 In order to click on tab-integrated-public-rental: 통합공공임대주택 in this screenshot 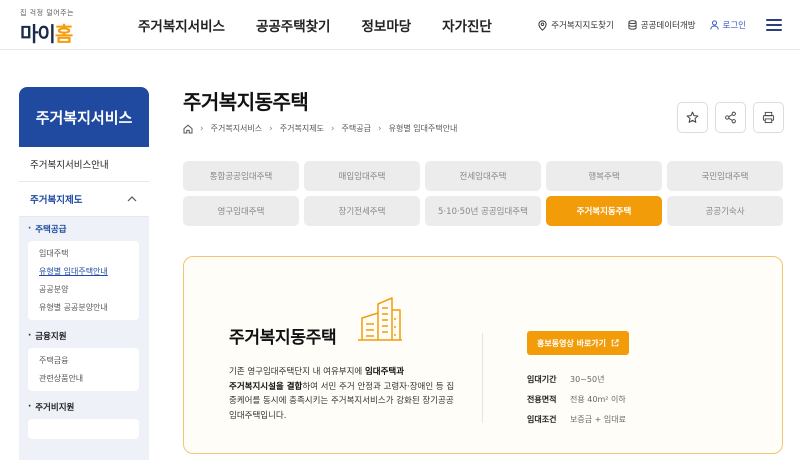, I will do `click(241, 176)`.